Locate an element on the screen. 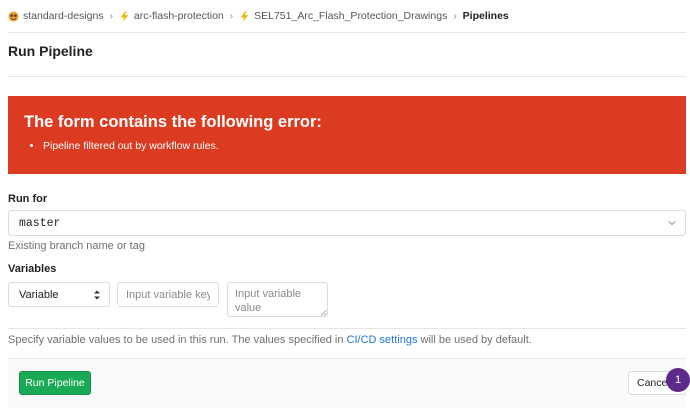 Image resolution: width=690 pixels, height=413 pixels. error-list: Pipeline filtered out by workflow rules. is located at coordinates (356, 146).